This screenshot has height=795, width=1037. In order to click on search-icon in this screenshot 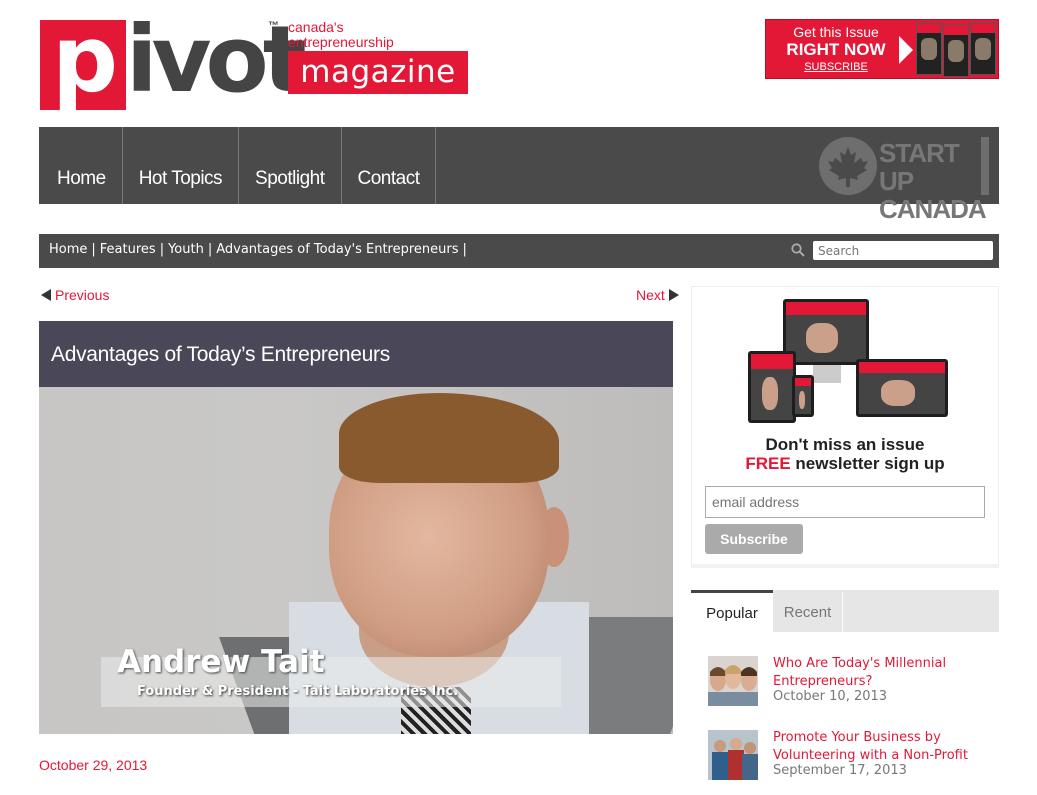, I will do `click(798, 250)`.